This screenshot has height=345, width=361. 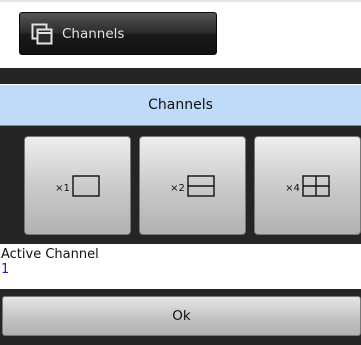 What do you see at coordinates (86, 185) in the screenshot?
I see `single-pane-icon` at bounding box center [86, 185].